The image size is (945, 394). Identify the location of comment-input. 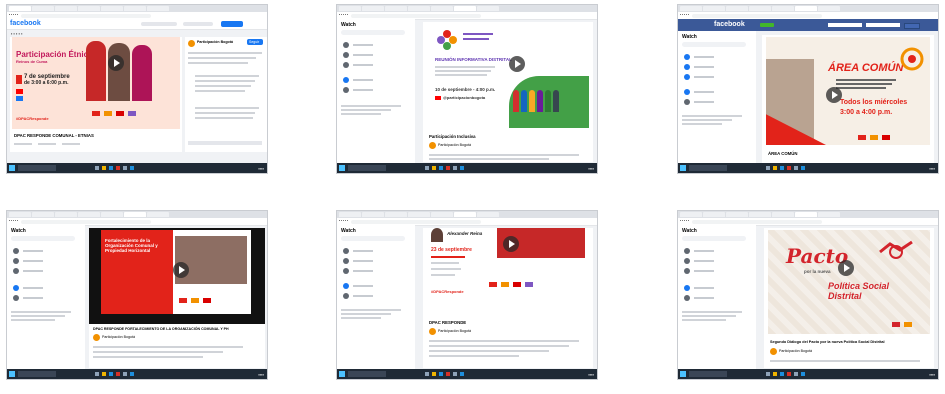
(225, 143).